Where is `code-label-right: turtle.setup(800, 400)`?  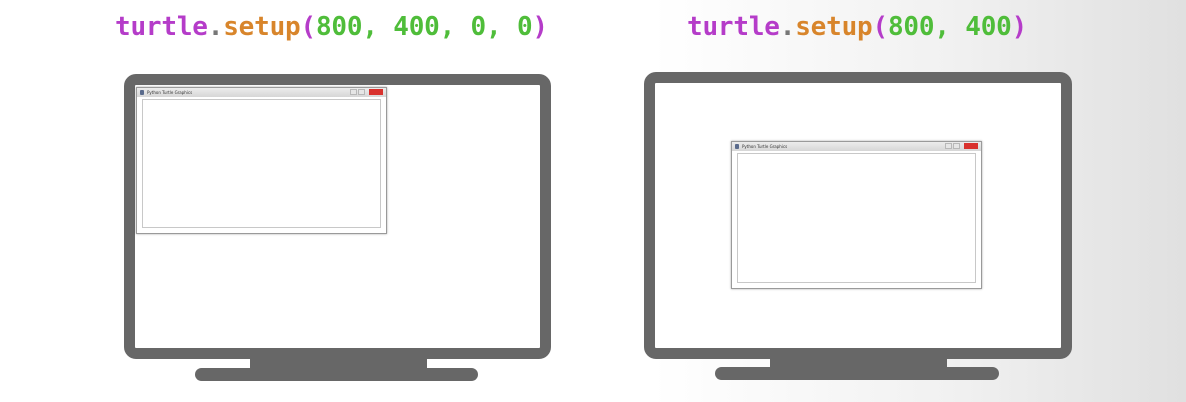 code-label-right: turtle.setup(800, 400) is located at coordinates (857, 27).